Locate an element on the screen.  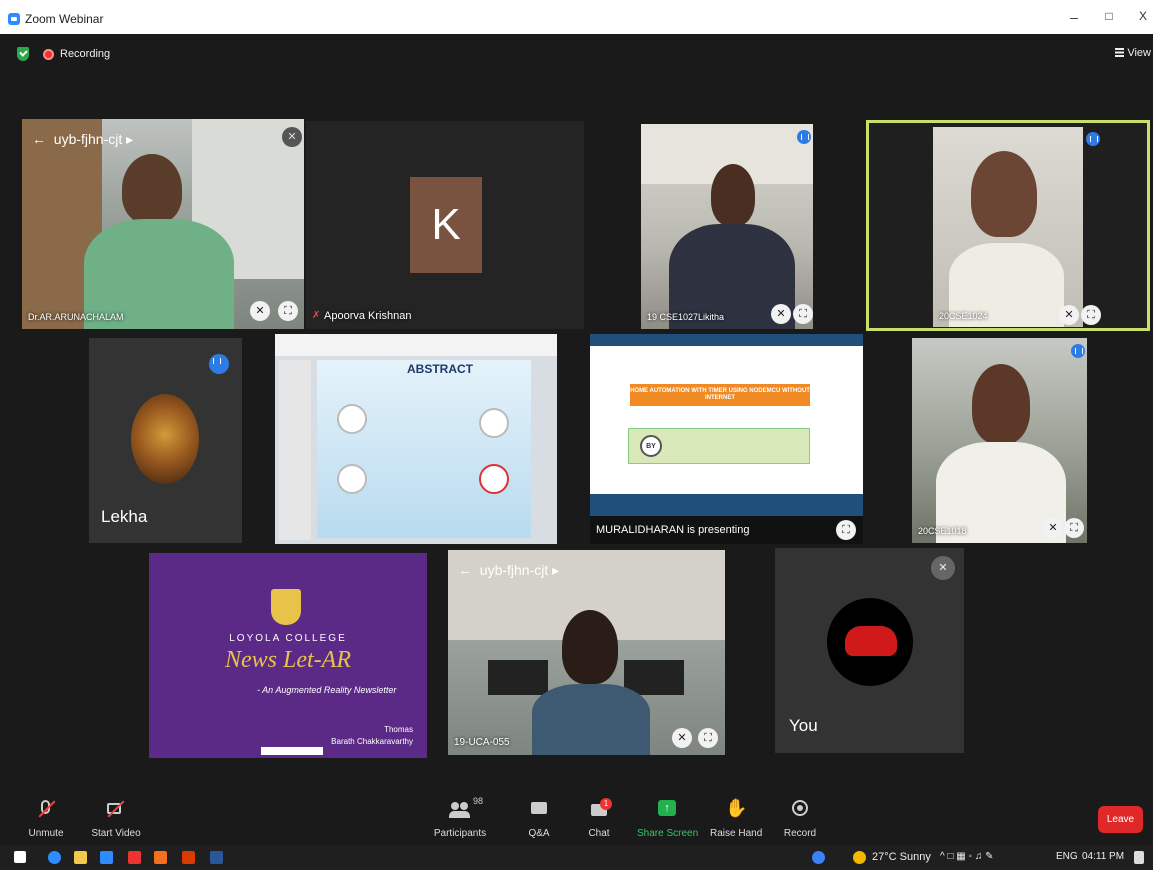
qa-icon is located at coordinates (539, 809).